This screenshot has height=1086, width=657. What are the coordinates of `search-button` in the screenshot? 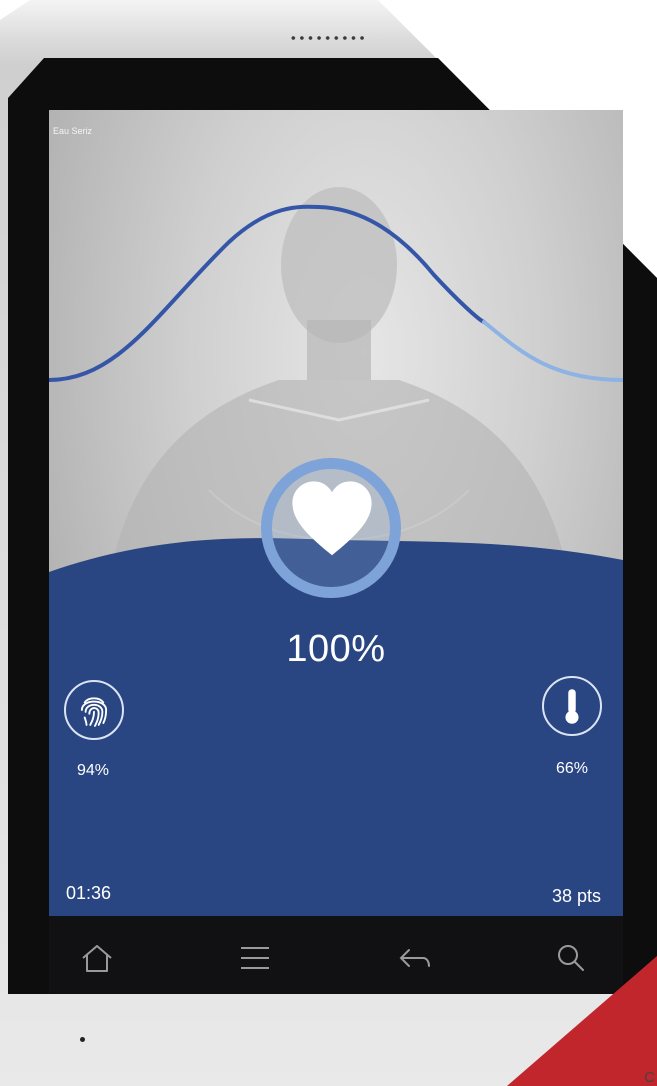 It's located at (571, 958).